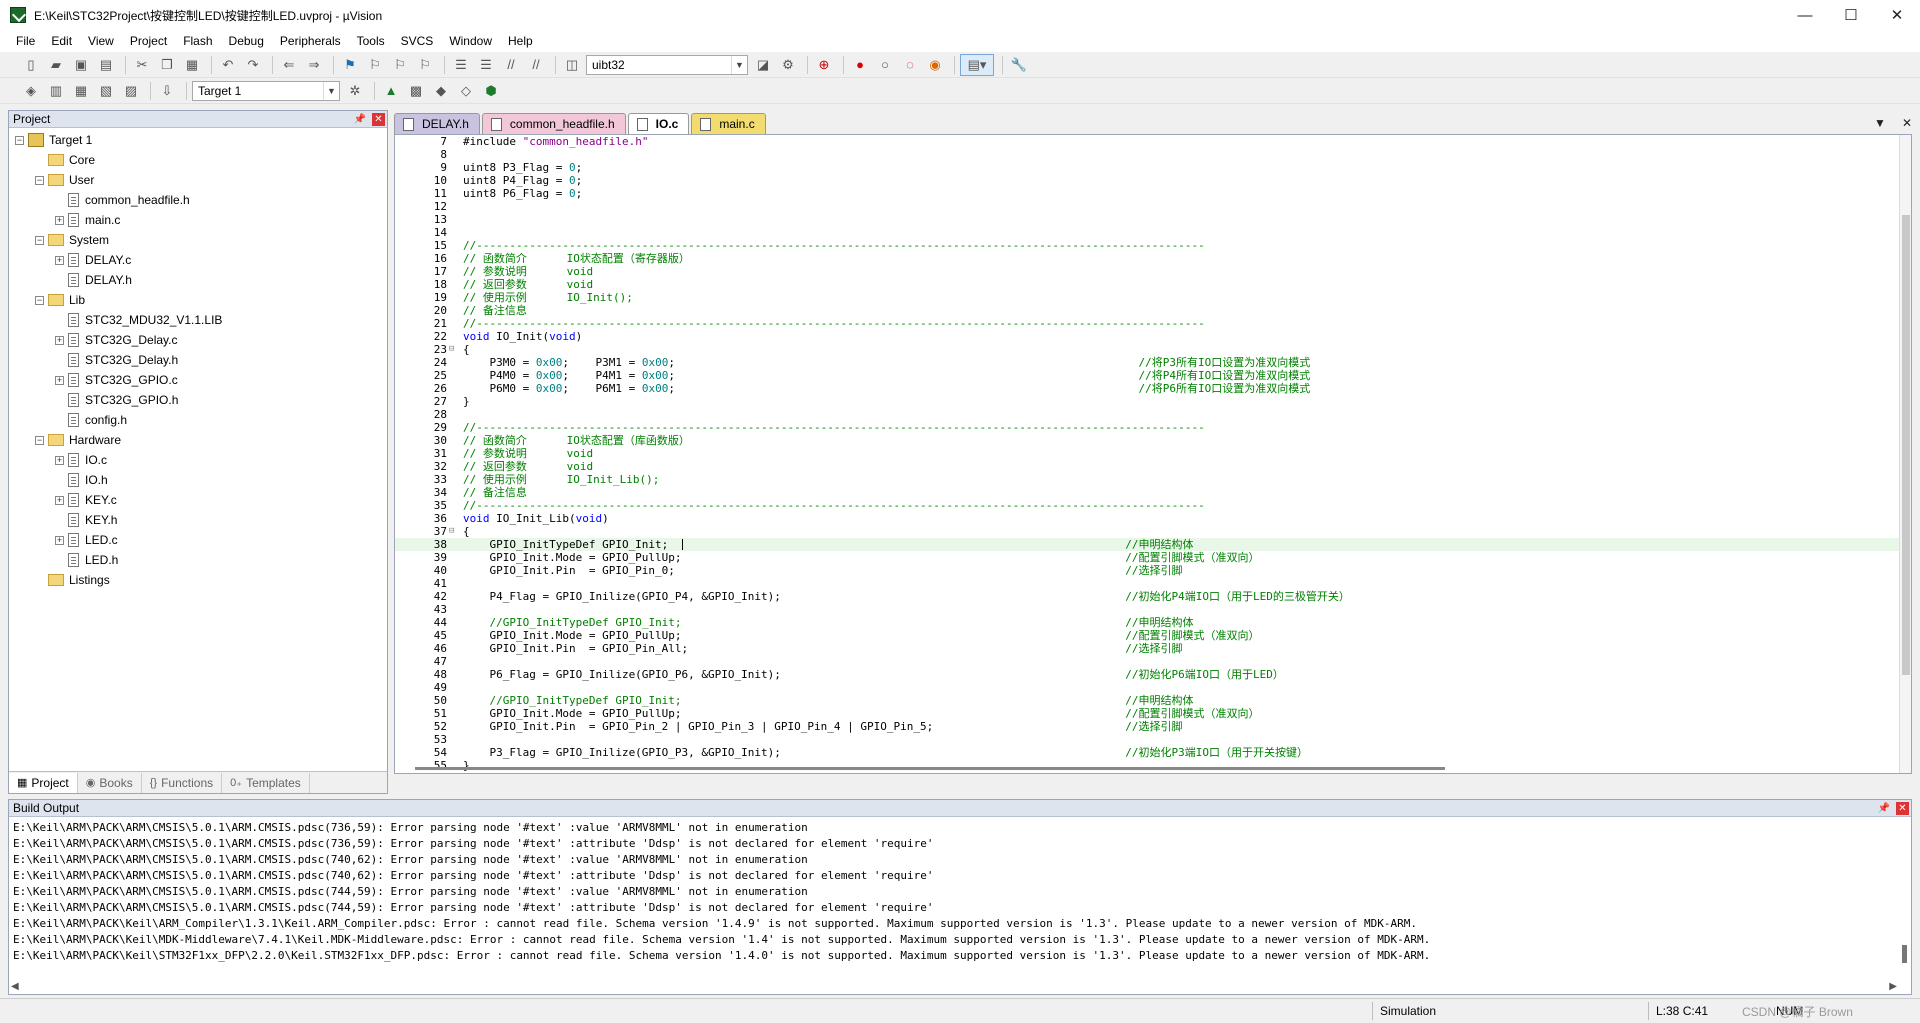 The width and height of the screenshot is (1920, 1023). I want to click on tree-item: LED.h, so click(198, 560).